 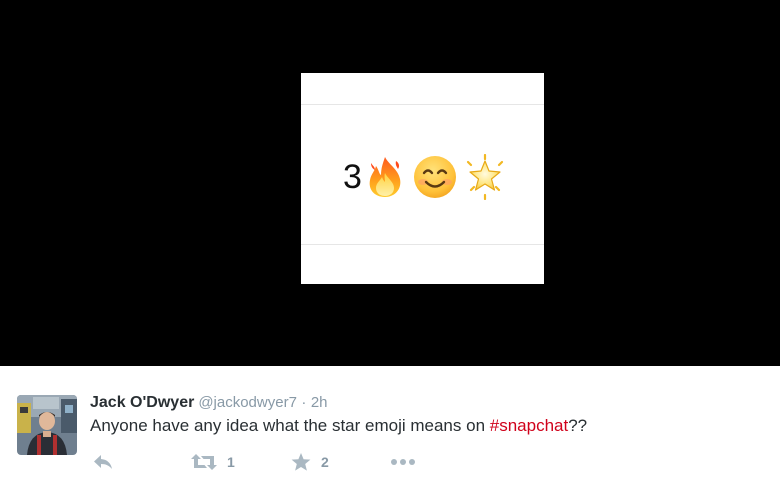 I want to click on tweet-timestamp: 2h, so click(x=319, y=402).